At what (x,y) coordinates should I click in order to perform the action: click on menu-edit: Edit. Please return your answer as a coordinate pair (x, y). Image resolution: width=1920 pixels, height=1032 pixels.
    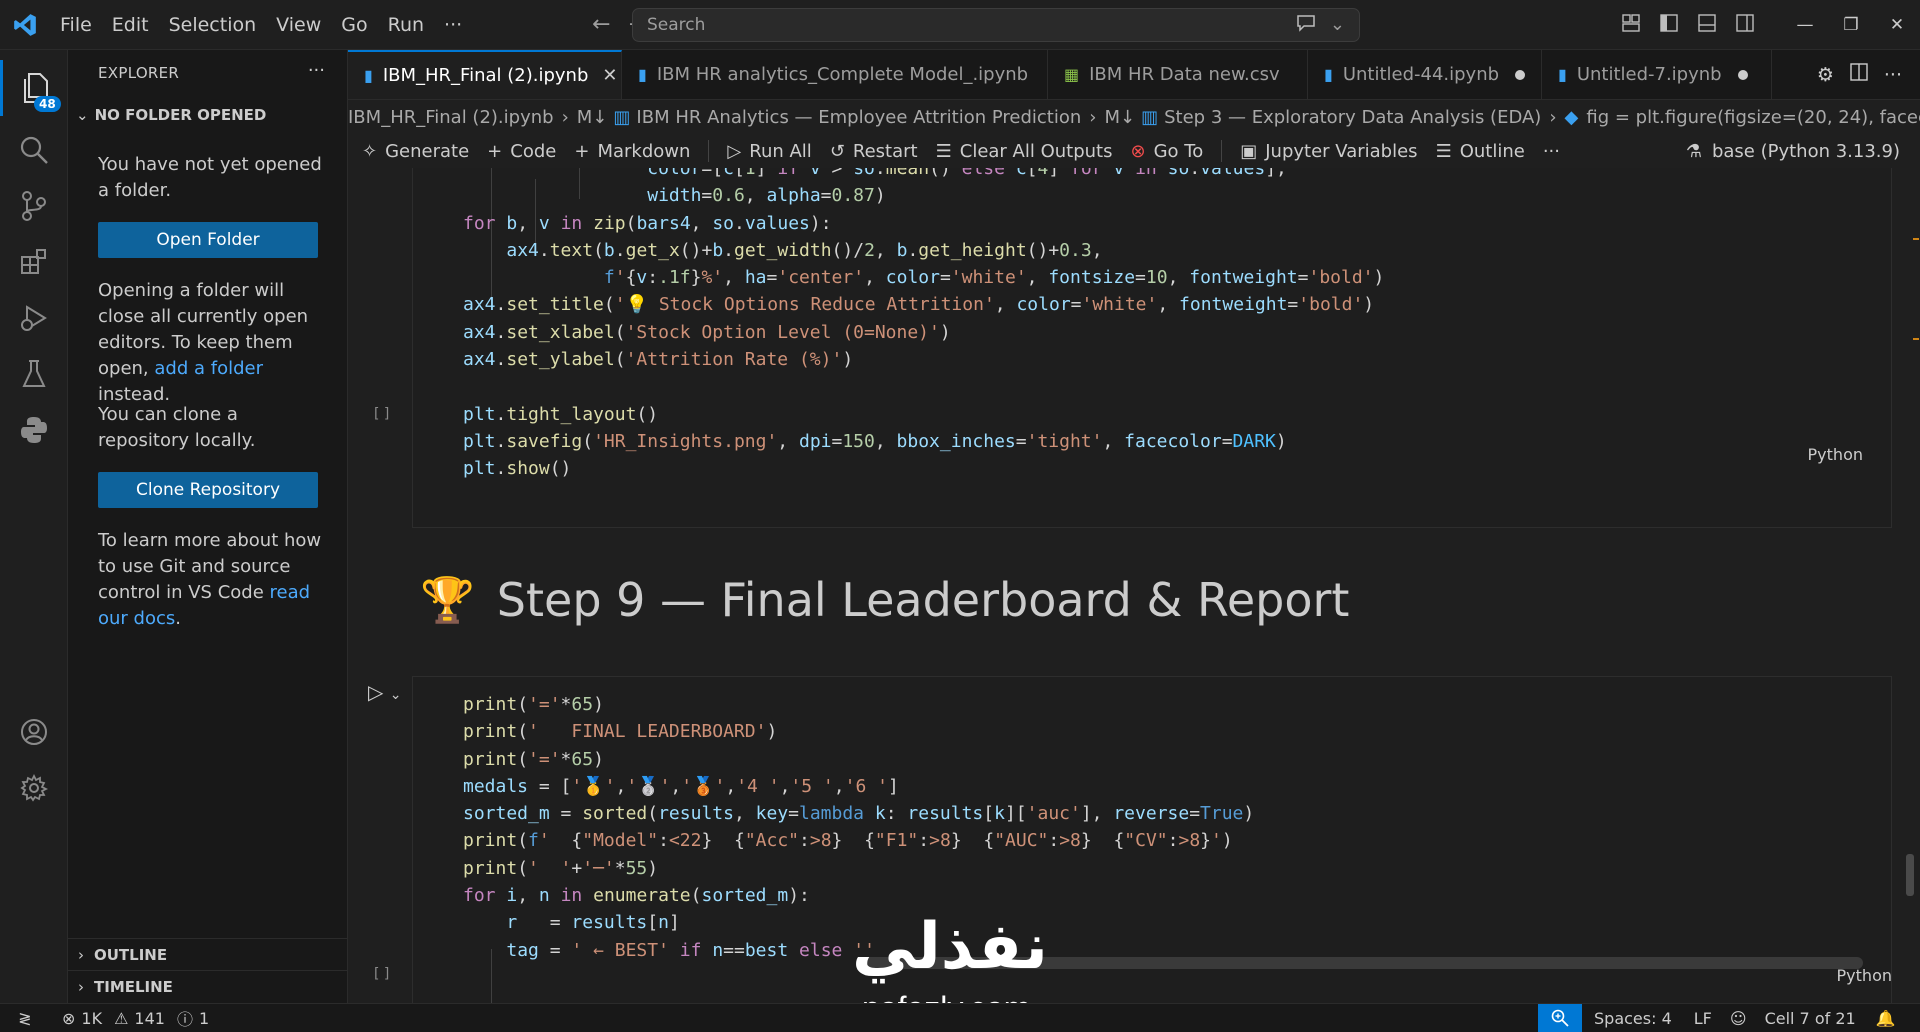
    Looking at the image, I should click on (130, 25).